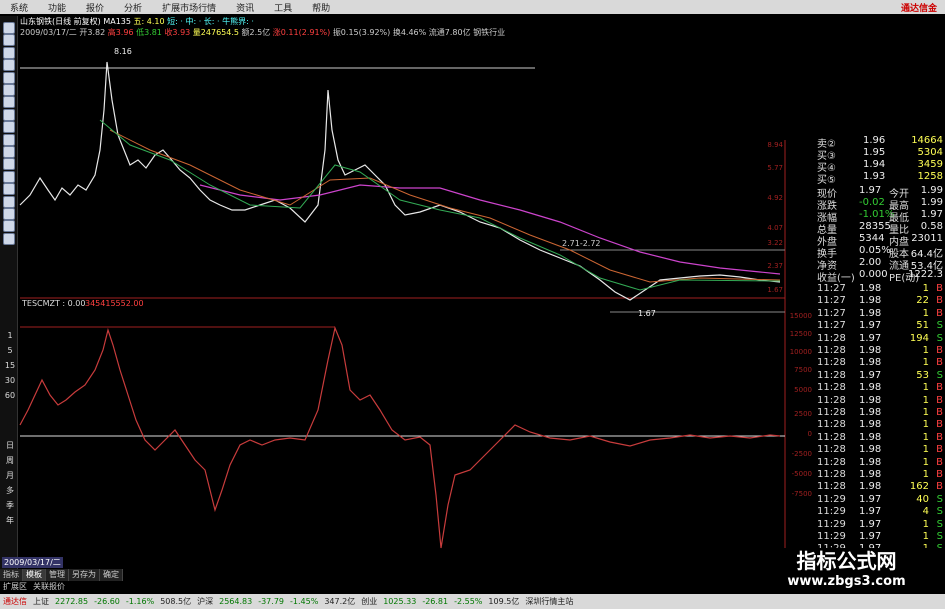 This screenshot has width=945, height=609. Describe the element at coordinates (874, 164) in the screenshot. I see `order-price: 1.94` at that location.